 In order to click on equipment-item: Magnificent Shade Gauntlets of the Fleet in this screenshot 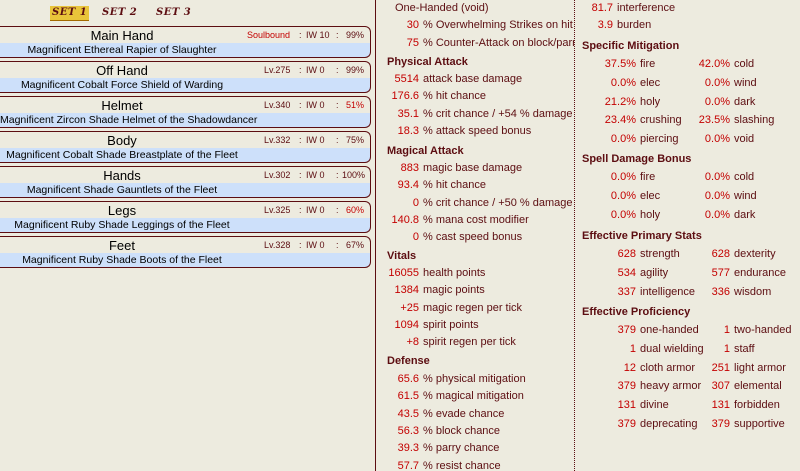, I will do `click(185, 190)`.